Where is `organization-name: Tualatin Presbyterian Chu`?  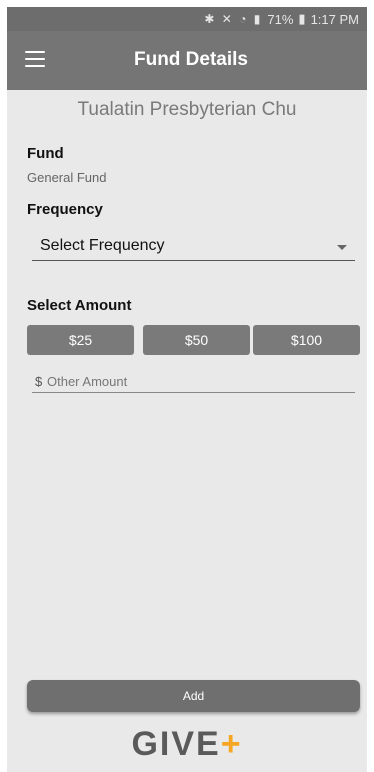
organization-name: Tualatin Presbyterian Chu is located at coordinates (187, 109).